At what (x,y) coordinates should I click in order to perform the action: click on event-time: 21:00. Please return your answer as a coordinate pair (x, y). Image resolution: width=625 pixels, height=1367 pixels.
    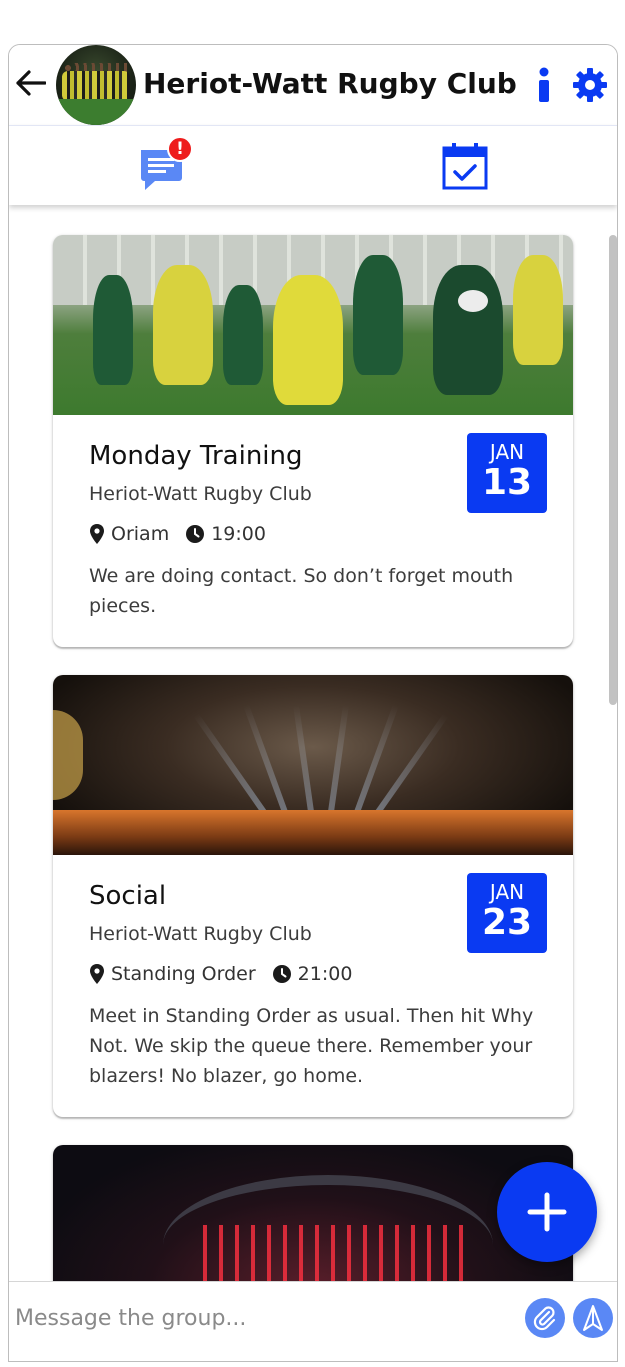
    Looking at the image, I should click on (325, 974).